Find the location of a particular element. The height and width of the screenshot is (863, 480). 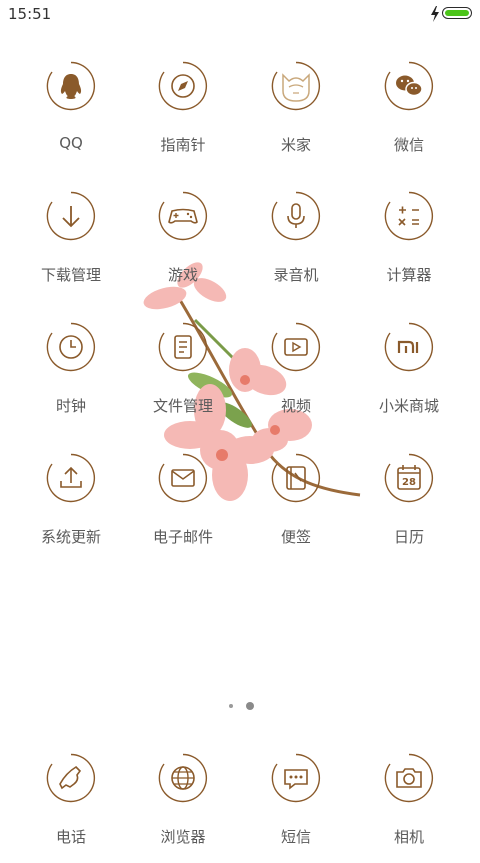

globe-icon is located at coordinates (183, 778).